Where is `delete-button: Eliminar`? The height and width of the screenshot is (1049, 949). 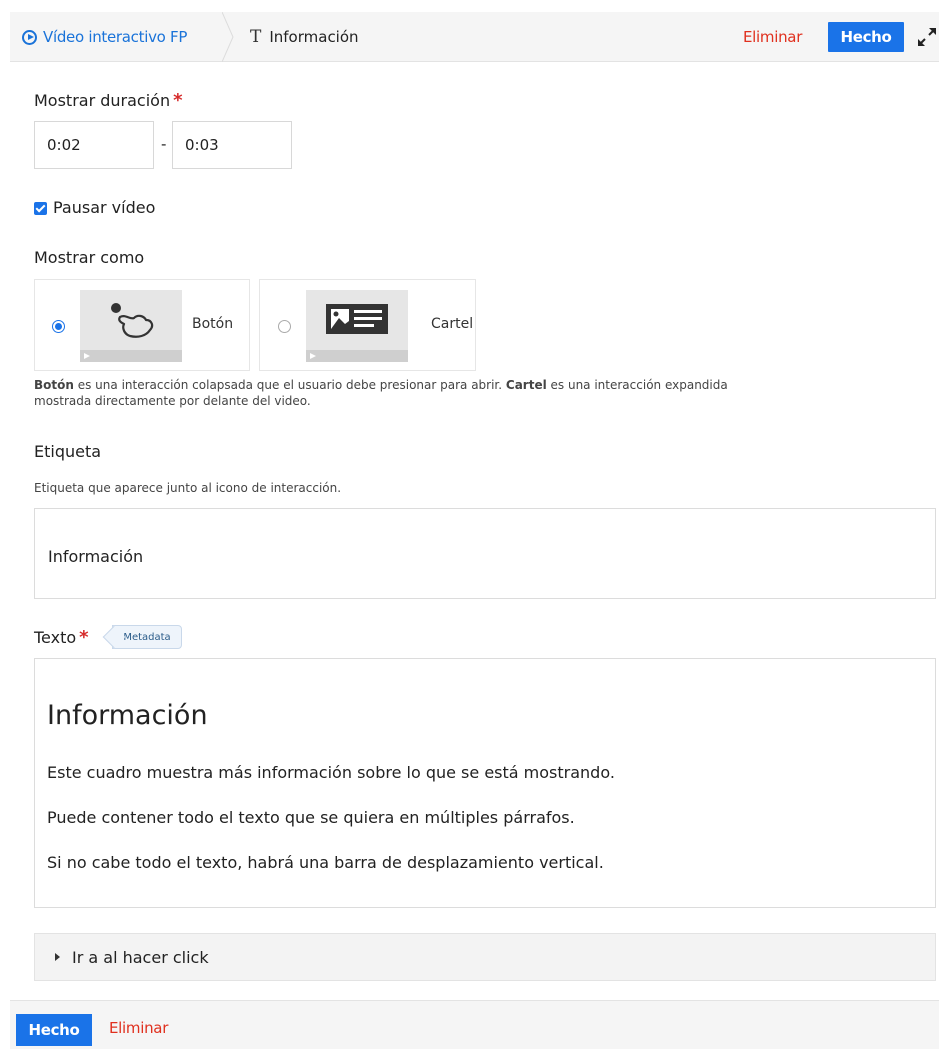 delete-button: Eliminar is located at coordinates (772, 37).